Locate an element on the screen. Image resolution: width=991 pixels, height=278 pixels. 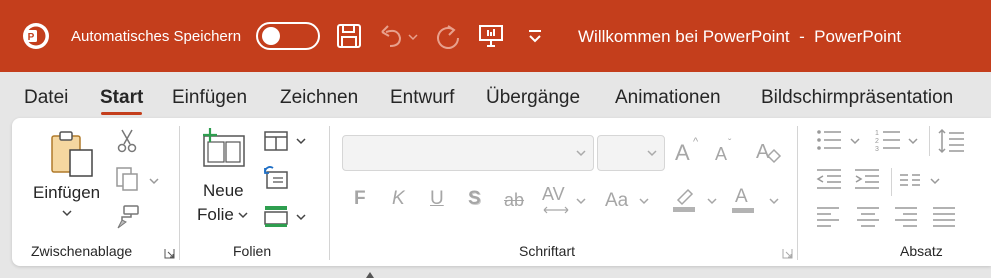
increase-indent-icon is located at coordinates (867, 179).